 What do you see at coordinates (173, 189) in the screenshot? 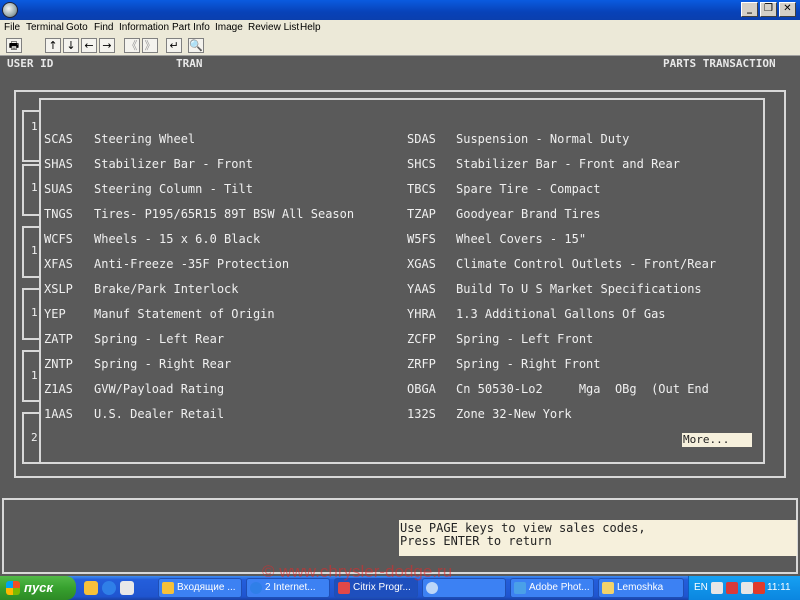
I see `option-description: Steering Column - Tilt` at bounding box center [173, 189].